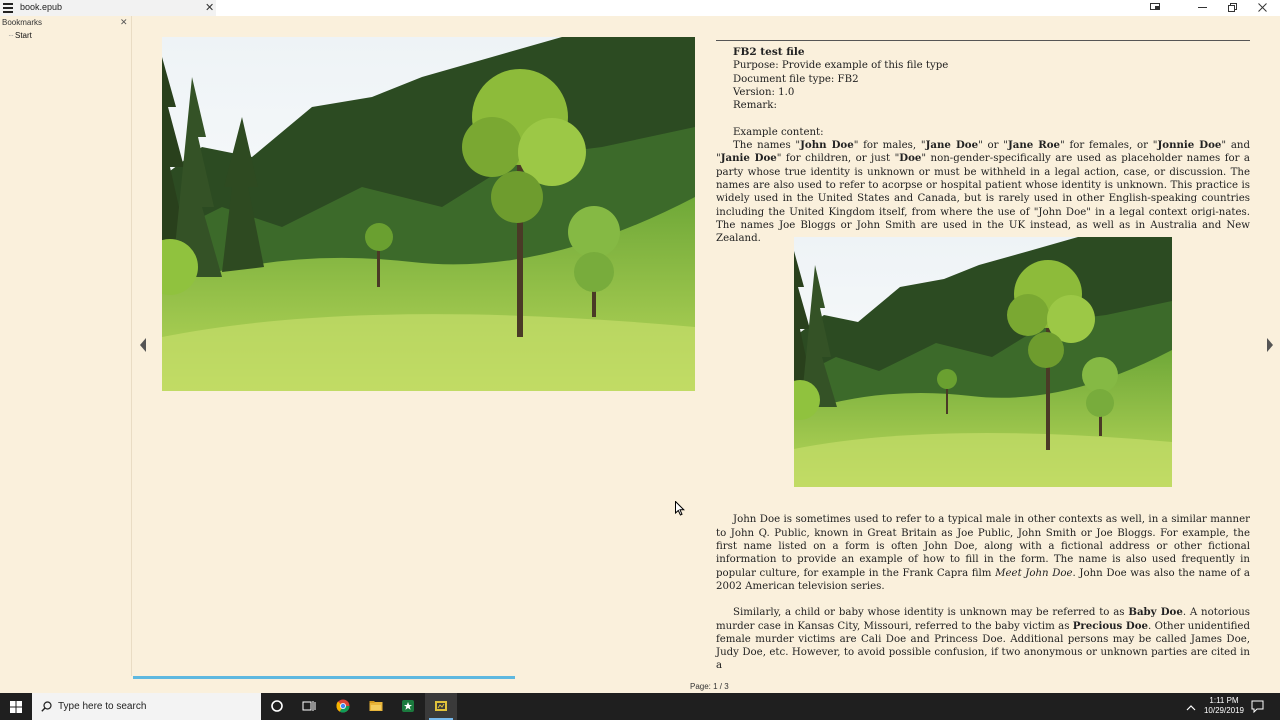 Image resolution: width=1280 pixels, height=720 pixels. I want to click on bookmarks-panel: Bookmarks ✕ ··· Start, so click(66, 346).